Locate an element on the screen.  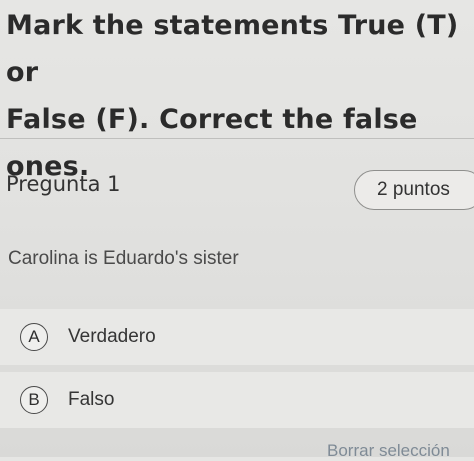
points-label: 2 puntos is located at coordinates (413, 189).